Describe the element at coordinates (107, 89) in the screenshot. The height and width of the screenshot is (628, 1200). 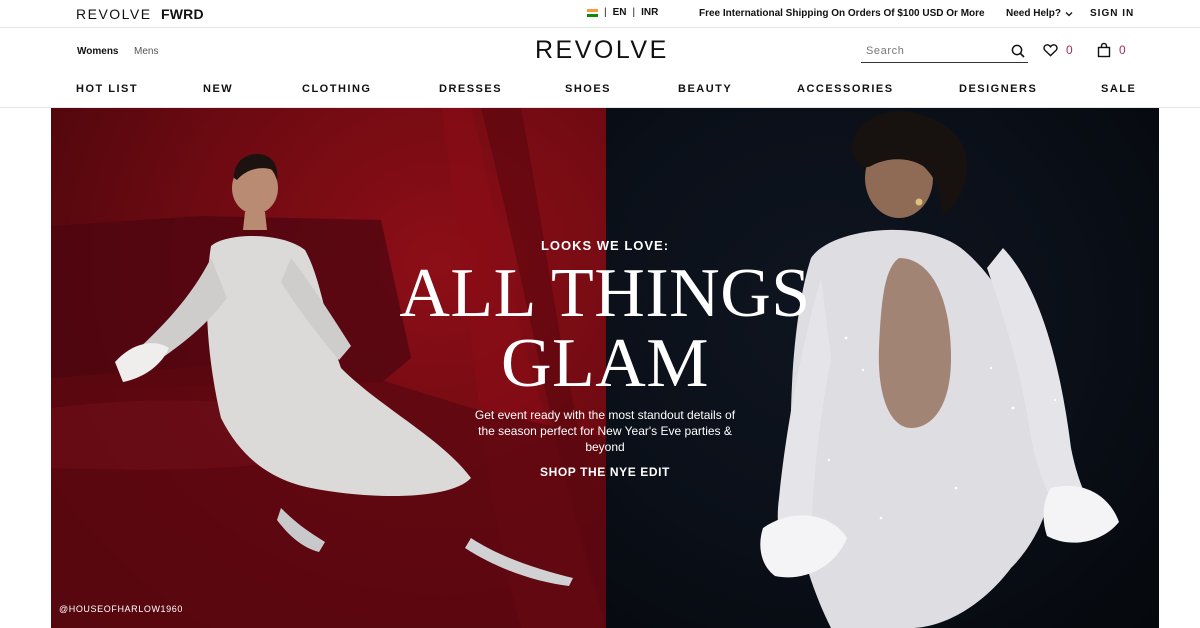
I see `nav-hot-list: HOT LIST` at that location.